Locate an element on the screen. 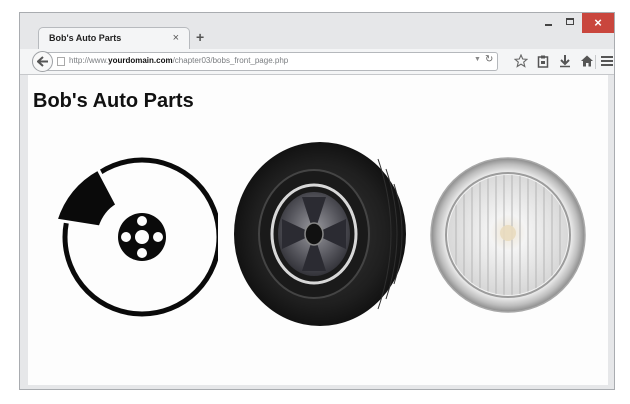  headlamp-image is located at coordinates (508, 235).